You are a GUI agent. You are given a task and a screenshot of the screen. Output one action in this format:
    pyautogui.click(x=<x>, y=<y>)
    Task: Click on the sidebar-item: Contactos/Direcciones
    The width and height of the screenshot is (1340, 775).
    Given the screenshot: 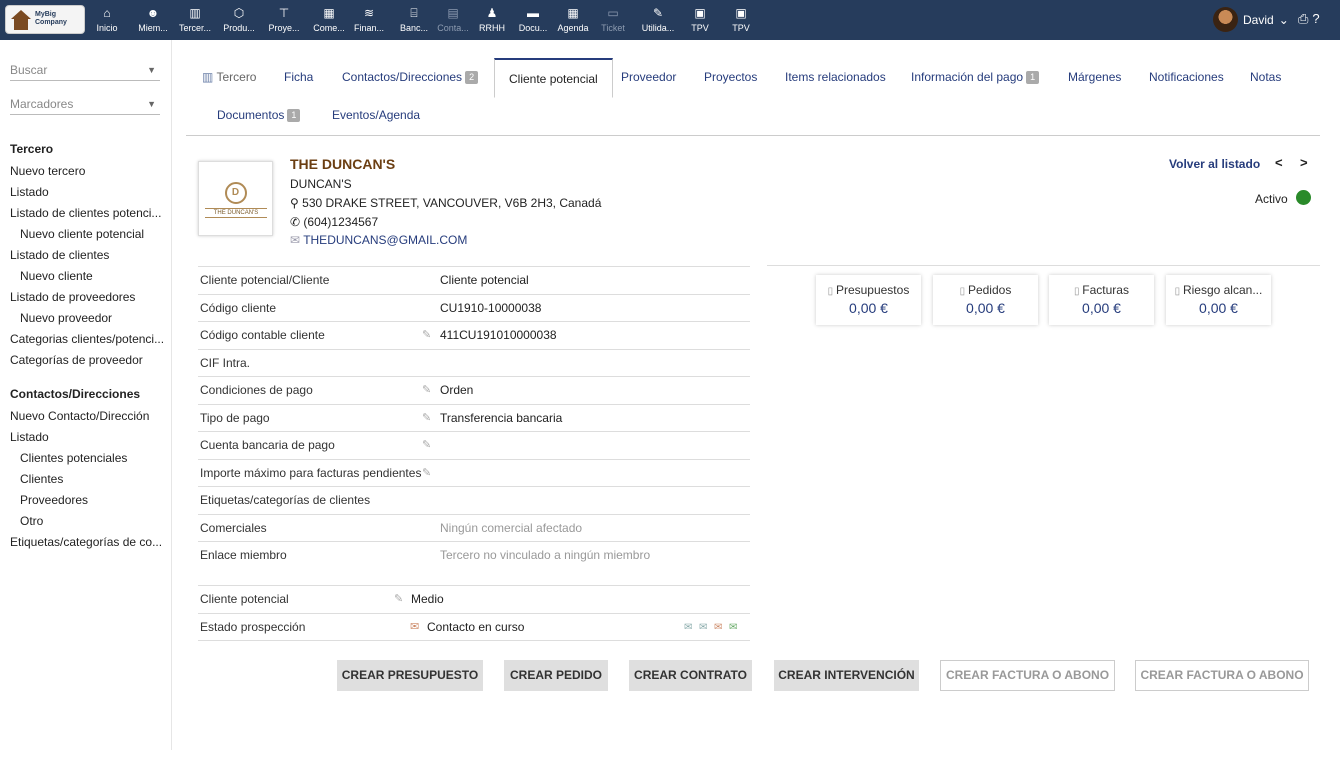 What is the action you would take?
    pyautogui.click(x=75, y=394)
    